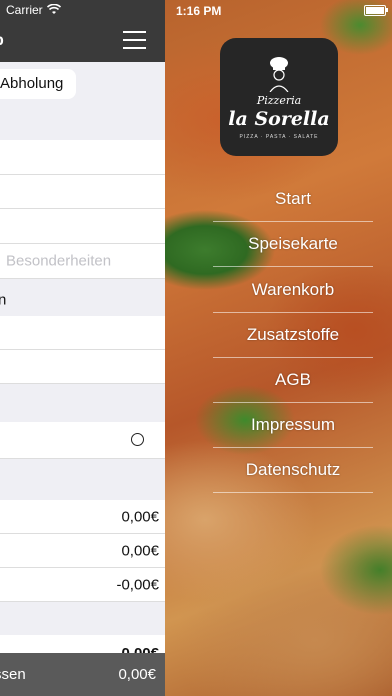 The image size is (392, 696). Describe the element at coordinates (2, 41) in the screenshot. I see `cart-title: b` at that location.